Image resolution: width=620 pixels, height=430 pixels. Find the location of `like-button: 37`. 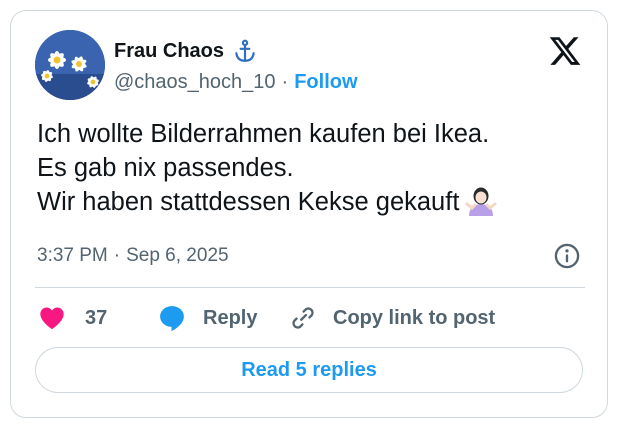

like-button: 37 is located at coordinates (72, 318).